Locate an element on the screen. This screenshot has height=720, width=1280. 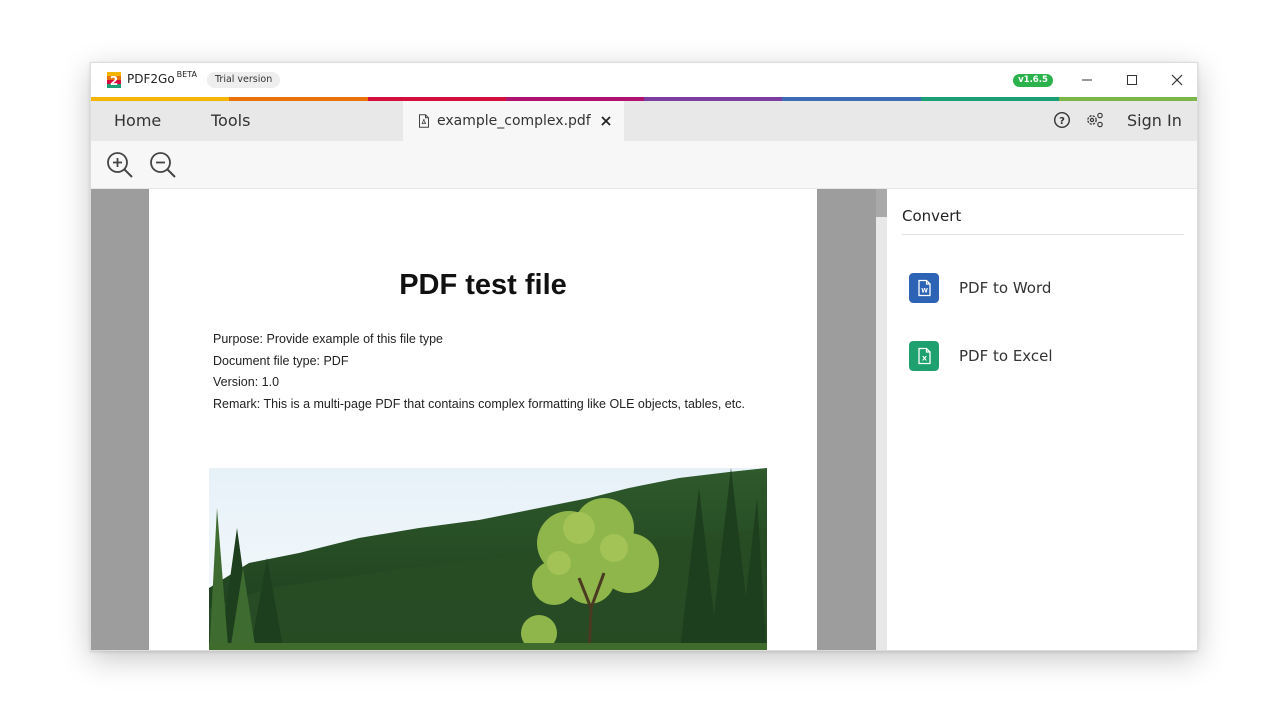
pdf2go-logo-icon: 2 is located at coordinates (114, 80).